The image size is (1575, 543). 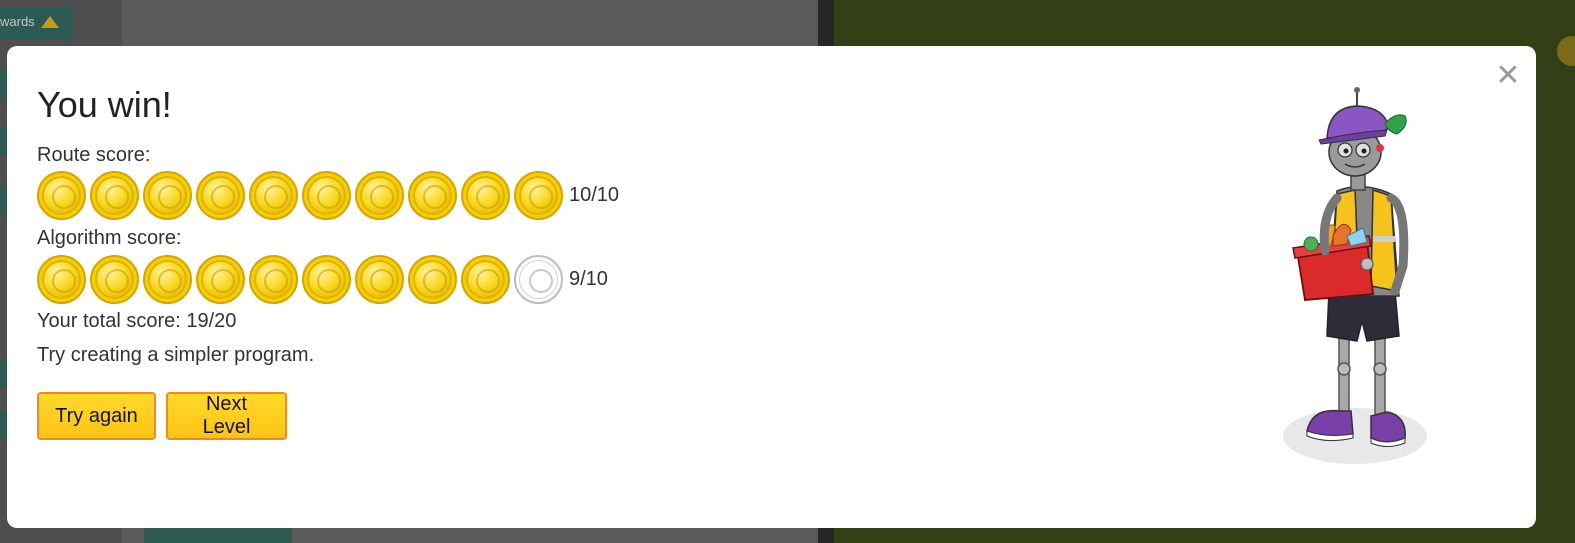 I want to click on try-again-button: Try again, so click(x=96, y=416).